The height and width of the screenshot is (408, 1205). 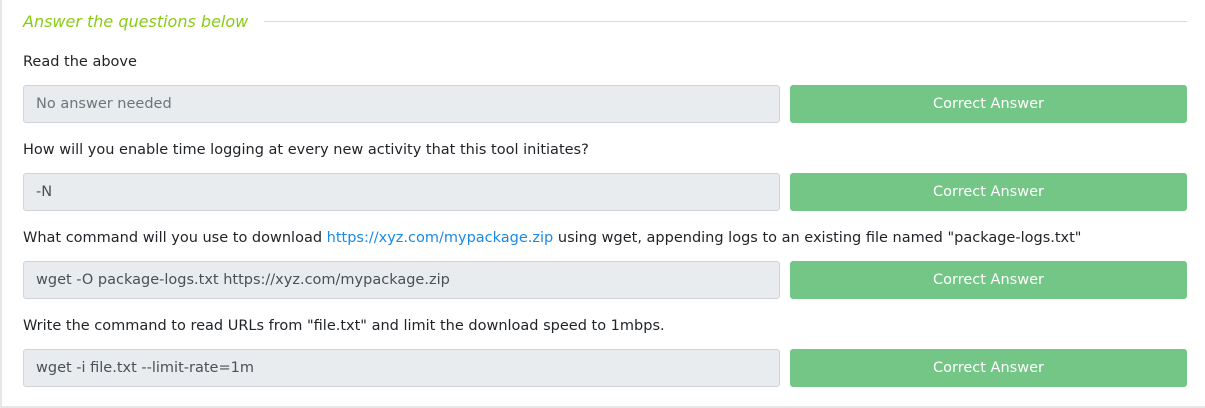 I want to click on section-divider, so click(x=725, y=21).